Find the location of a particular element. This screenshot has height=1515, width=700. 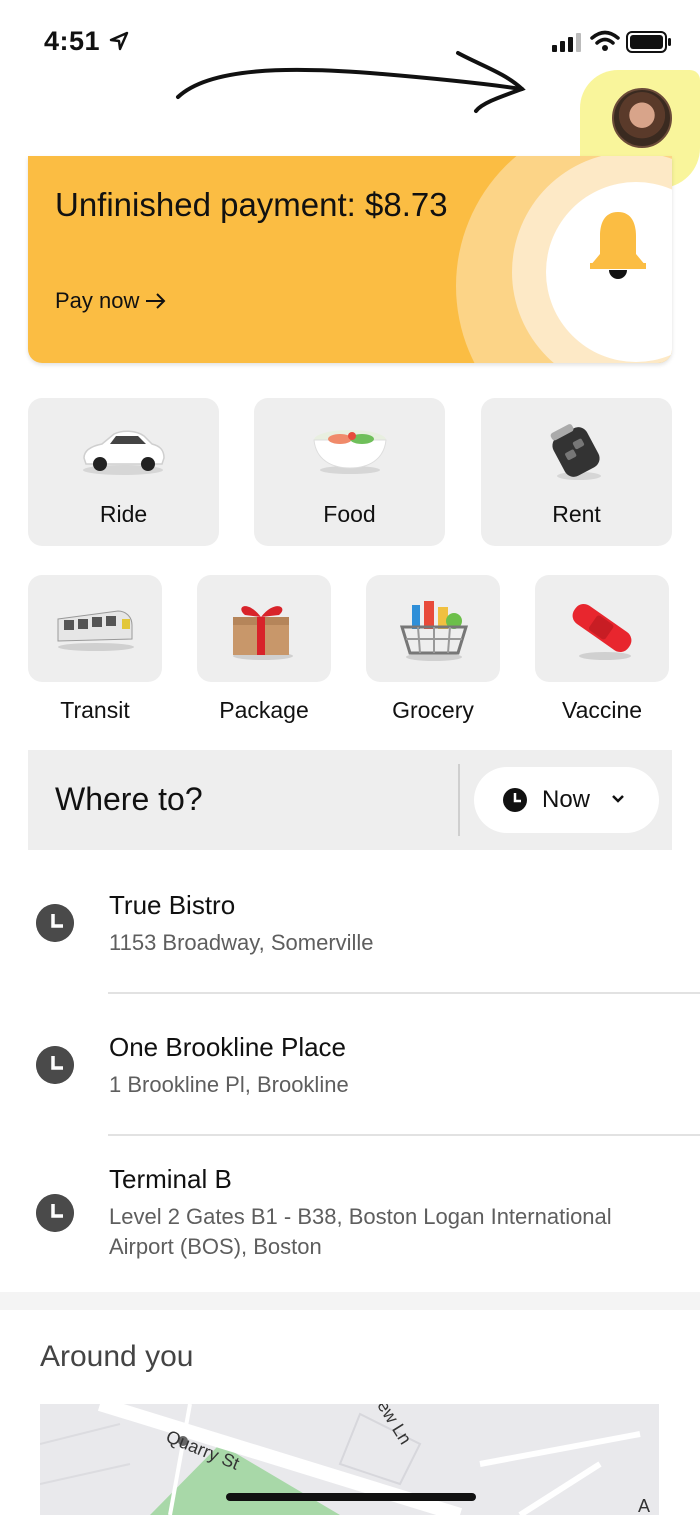

service-tile-package is located at coordinates (264, 628).